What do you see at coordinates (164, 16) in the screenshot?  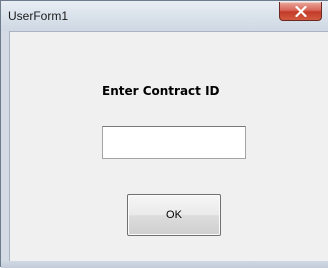 I see `title-bar: UserForm1` at bounding box center [164, 16].